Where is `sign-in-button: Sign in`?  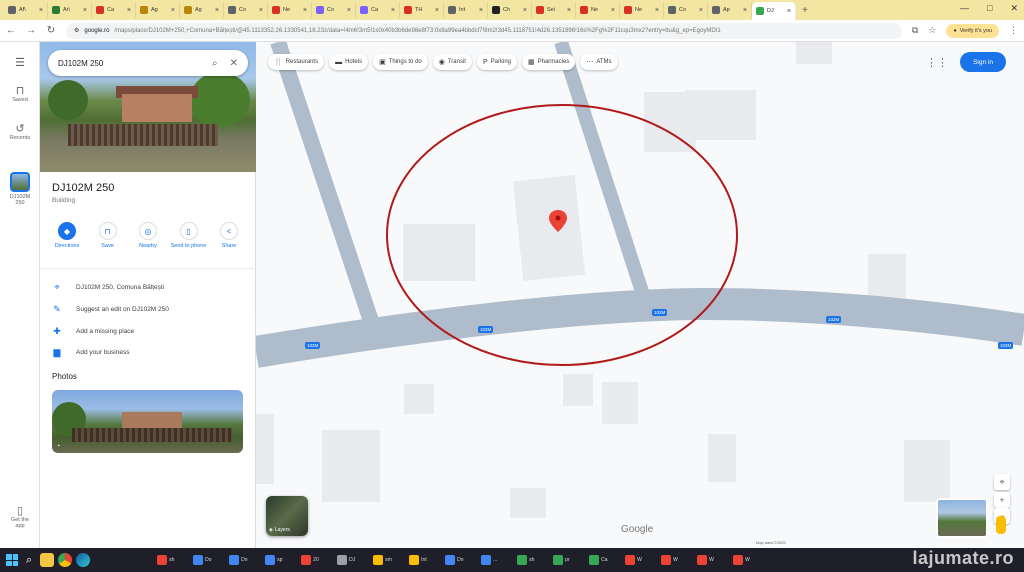 sign-in-button: Sign in is located at coordinates (983, 62).